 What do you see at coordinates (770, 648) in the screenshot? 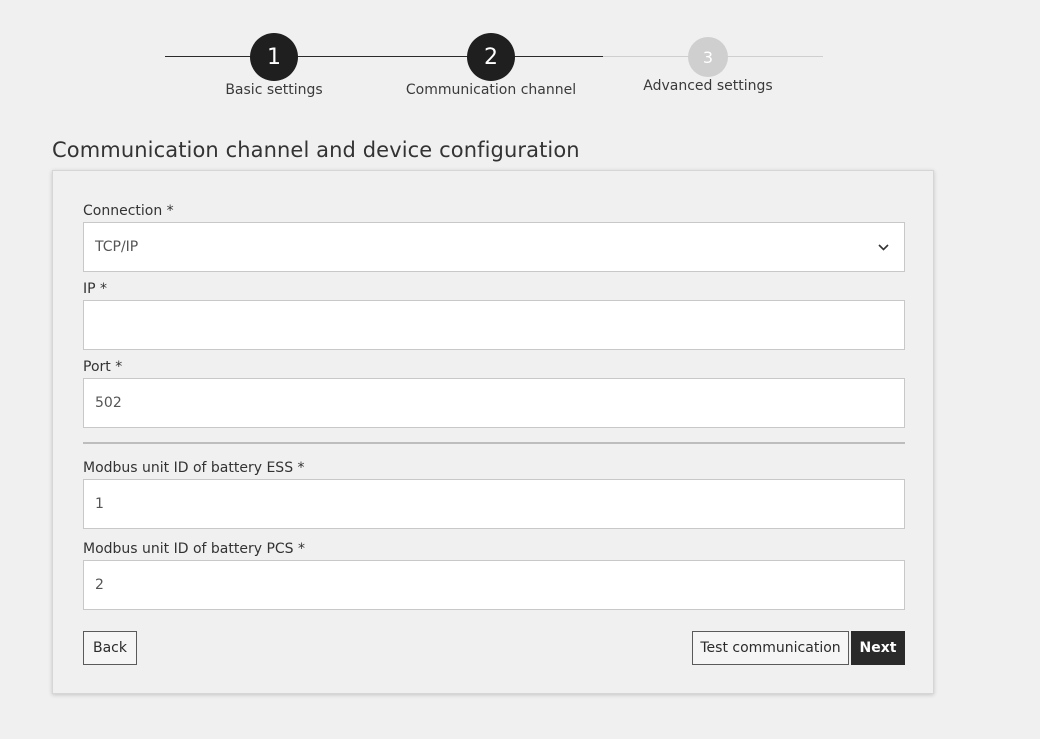
I see `test-communication-button: Test communication` at bounding box center [770, 648].